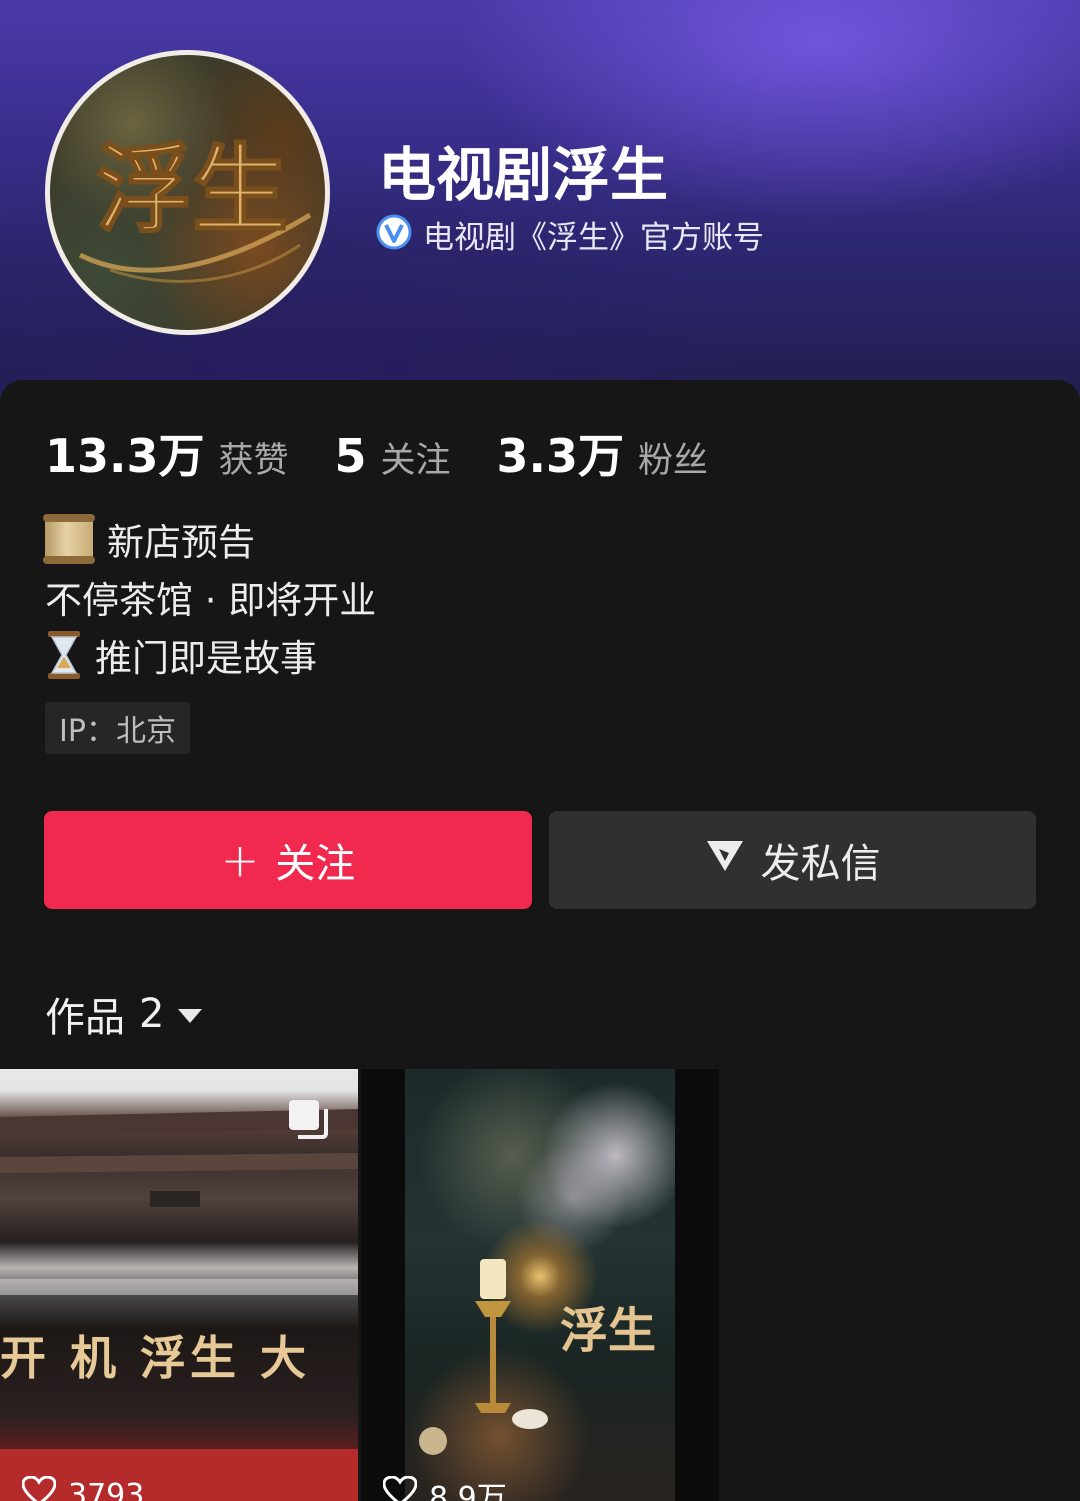 This screenshot has height=1501, width=1080. What do you see at coordinates (64, 655) in the screenshot?
I see `hourglass-icon` at bounding box center [64, 655].